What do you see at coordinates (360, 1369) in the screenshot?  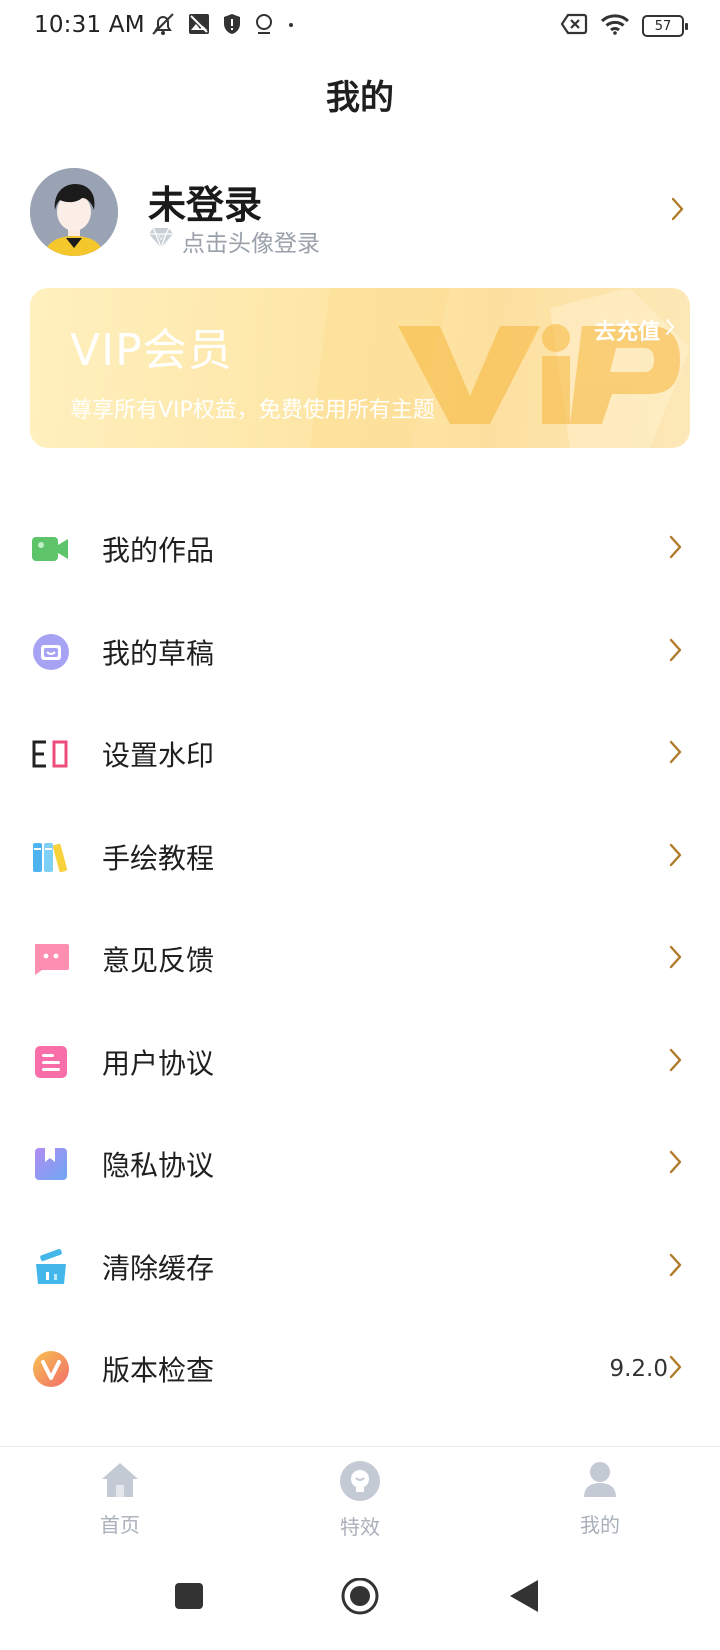 I see `menu-item-version-check: 版本检查 9.2.0` at bounding box center [360, 1369].